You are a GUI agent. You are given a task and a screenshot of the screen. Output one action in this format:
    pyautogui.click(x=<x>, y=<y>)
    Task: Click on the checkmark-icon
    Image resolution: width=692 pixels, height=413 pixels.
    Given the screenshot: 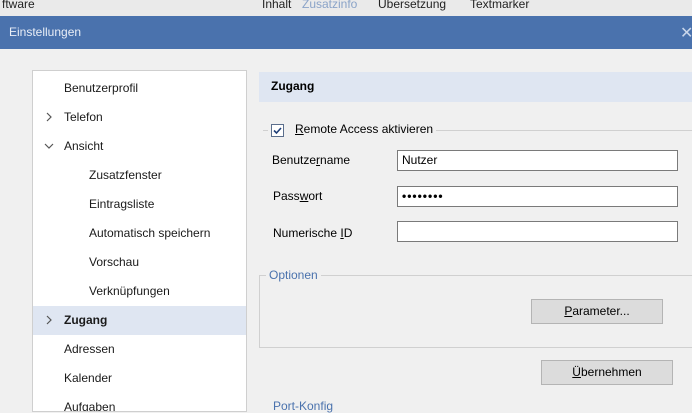 What is the action you would take?
    pyautogui.click(x=277, y=131)
    